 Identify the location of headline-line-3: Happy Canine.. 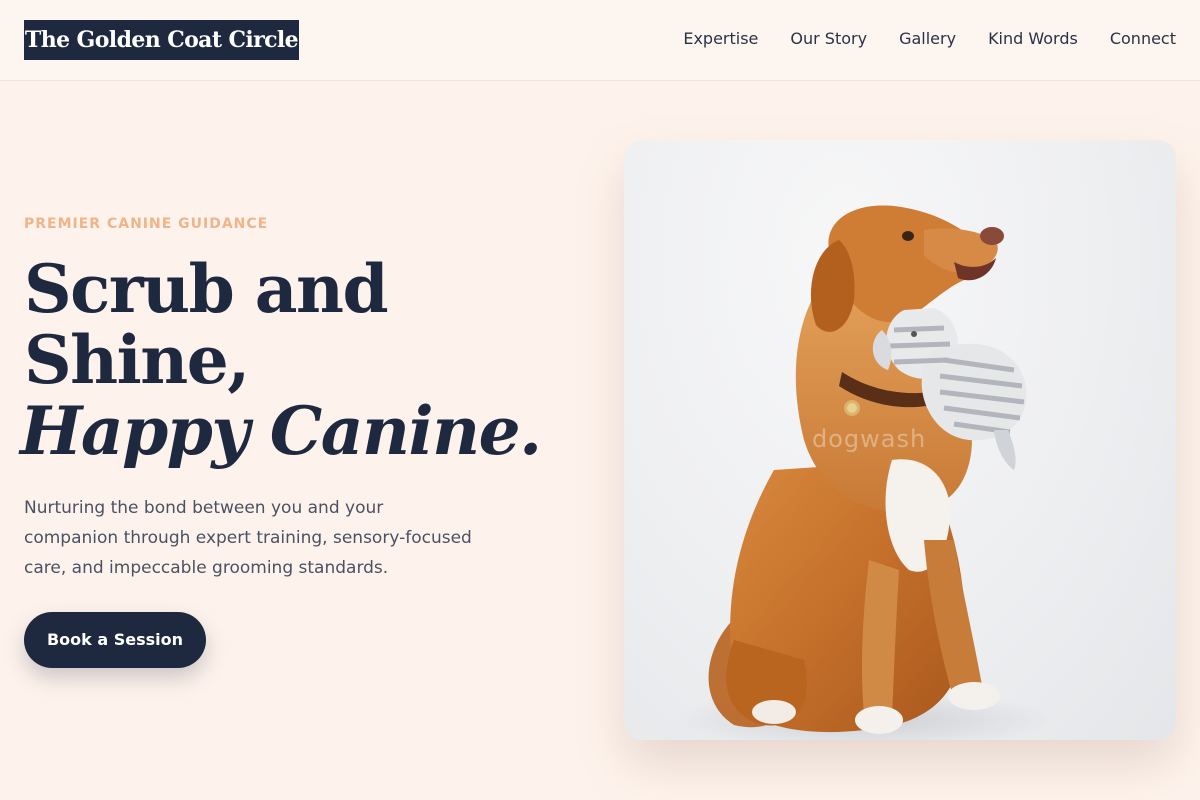
(281, 431).